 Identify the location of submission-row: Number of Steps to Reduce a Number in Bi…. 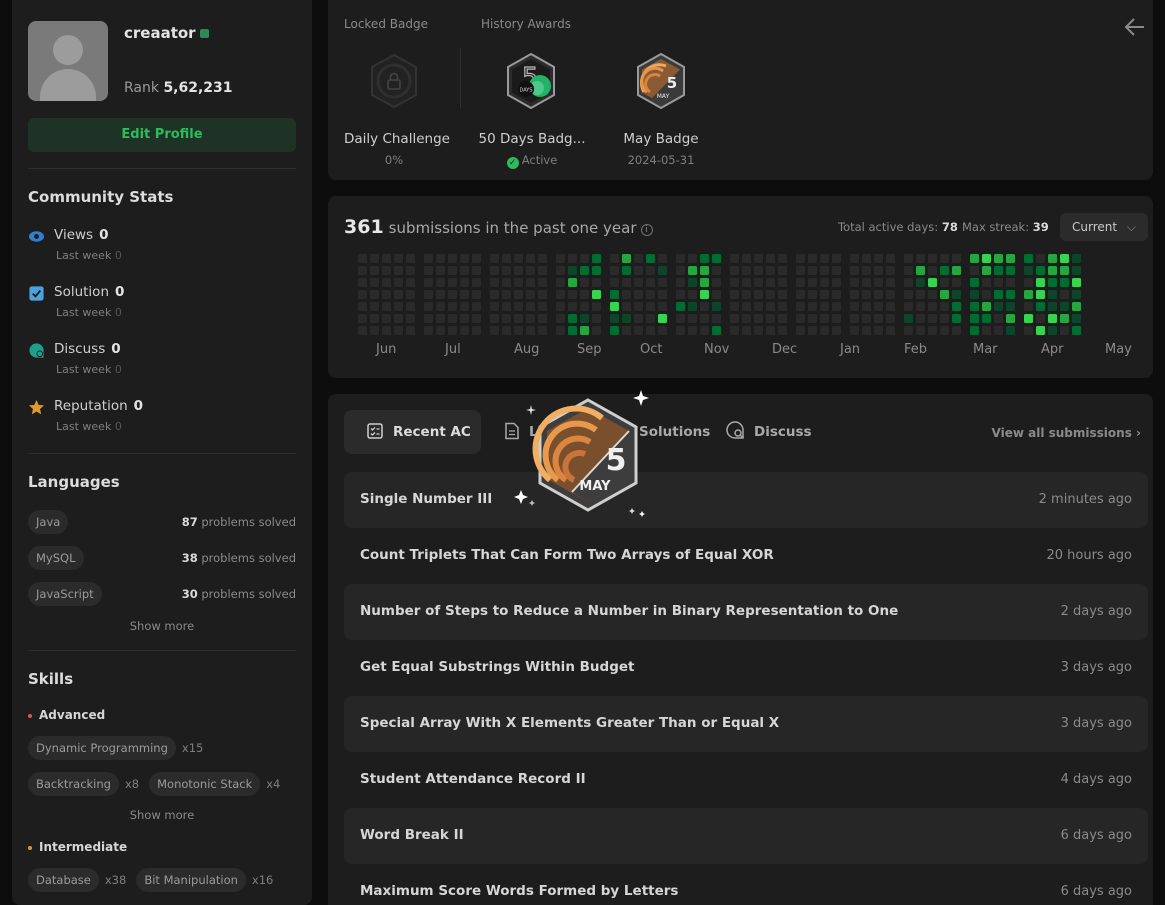
(746, 612).